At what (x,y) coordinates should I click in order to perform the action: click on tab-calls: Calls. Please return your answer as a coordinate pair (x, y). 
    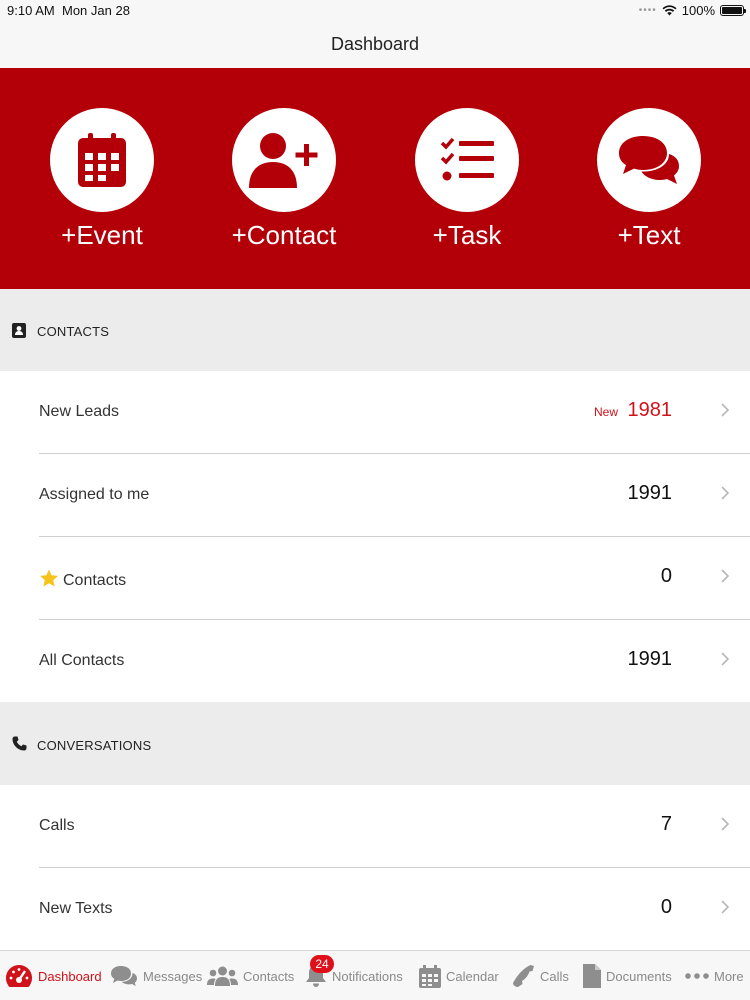
    Looking at the image, I should click on (540, 975).